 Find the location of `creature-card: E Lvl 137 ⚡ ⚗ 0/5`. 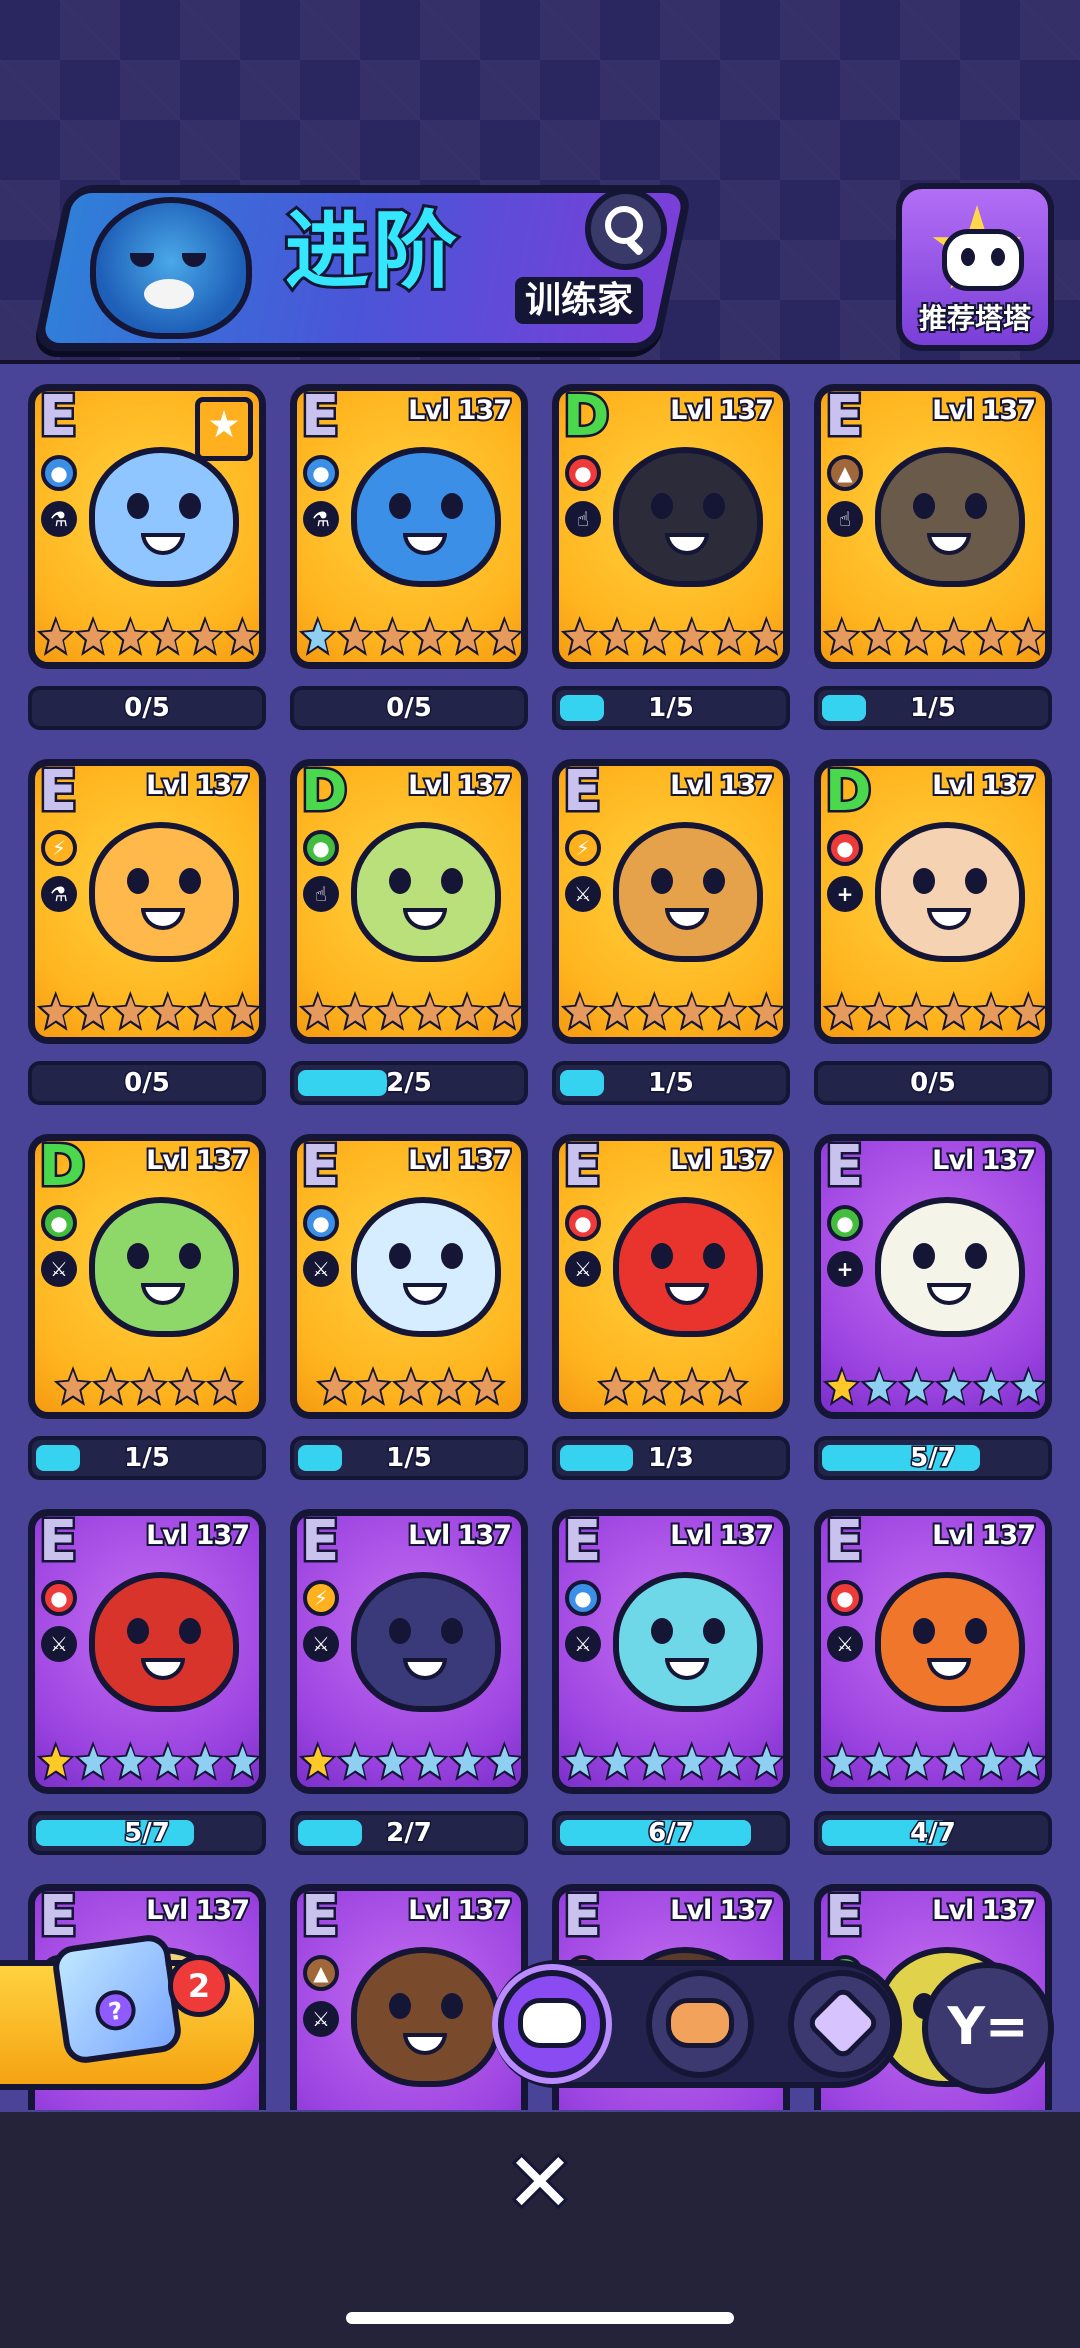

creature-card: E Lvl 137 ⚡ ⚗ 0/5 is located at coordinates (147, 925).